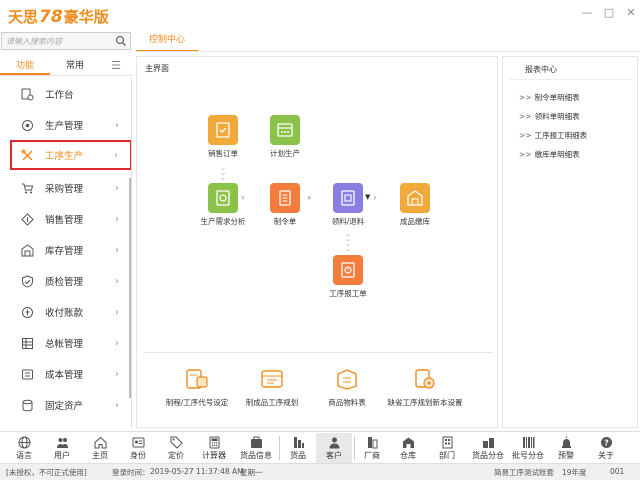  What do you see at coordinates (65, 219) in the screenshot?
I see `sidebar-item-sales: 销售管理 ›` at bounding box center [65, 219].